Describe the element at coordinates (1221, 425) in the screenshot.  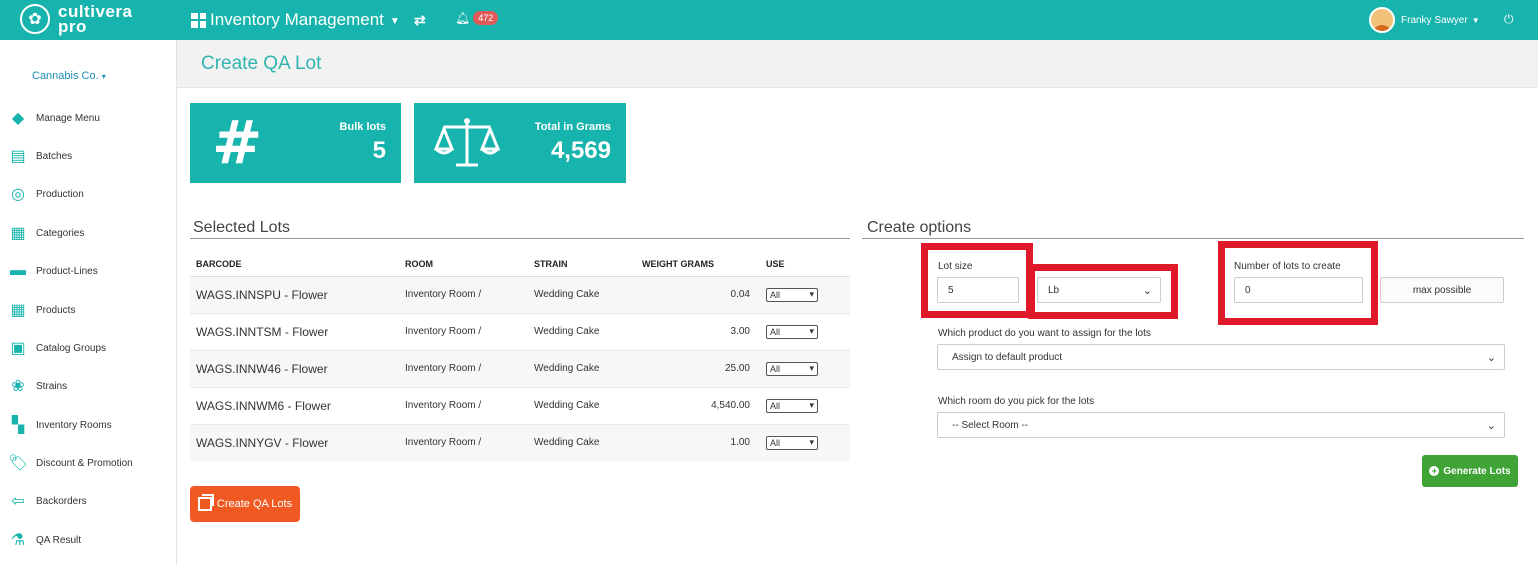
I see `room-select: -- Select Room -- ⌄` at that location.